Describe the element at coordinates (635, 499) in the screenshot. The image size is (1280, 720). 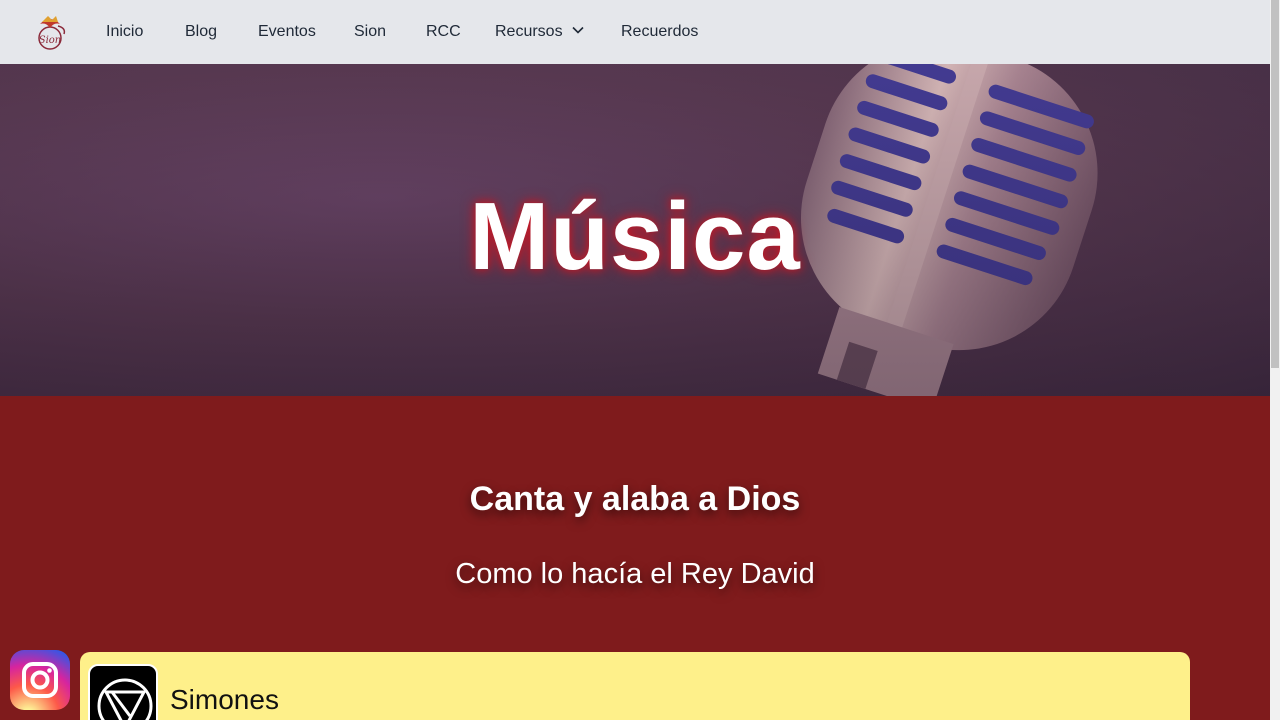
I see `section-heading: Canta y alaba a Dios` at that location.